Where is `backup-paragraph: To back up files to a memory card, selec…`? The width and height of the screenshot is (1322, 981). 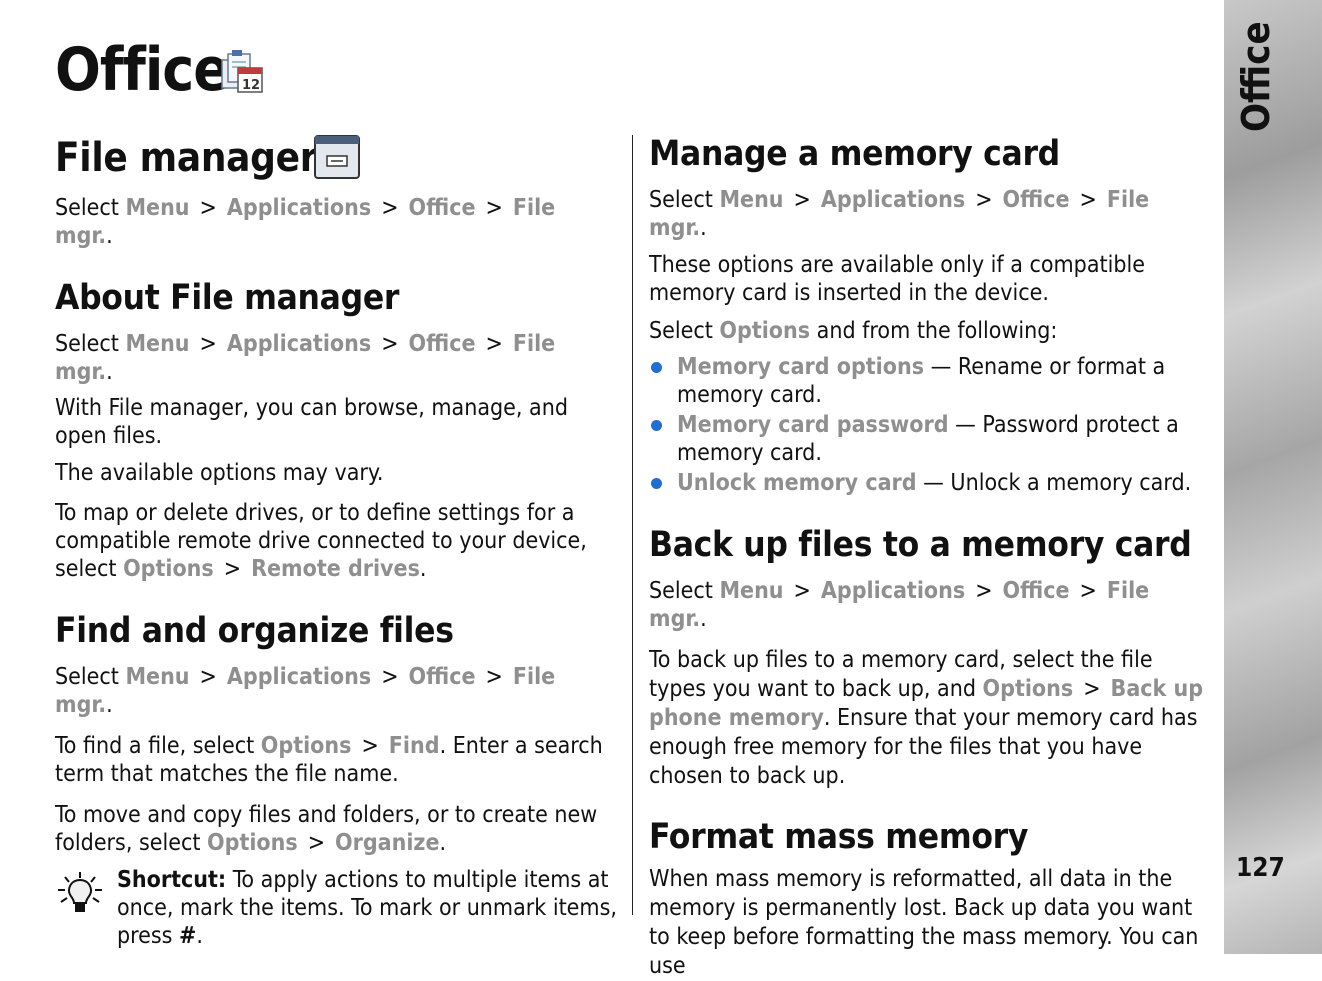 backup-paragraph: To back up files to a memory card, selec… is located at coordinates (926, 718).